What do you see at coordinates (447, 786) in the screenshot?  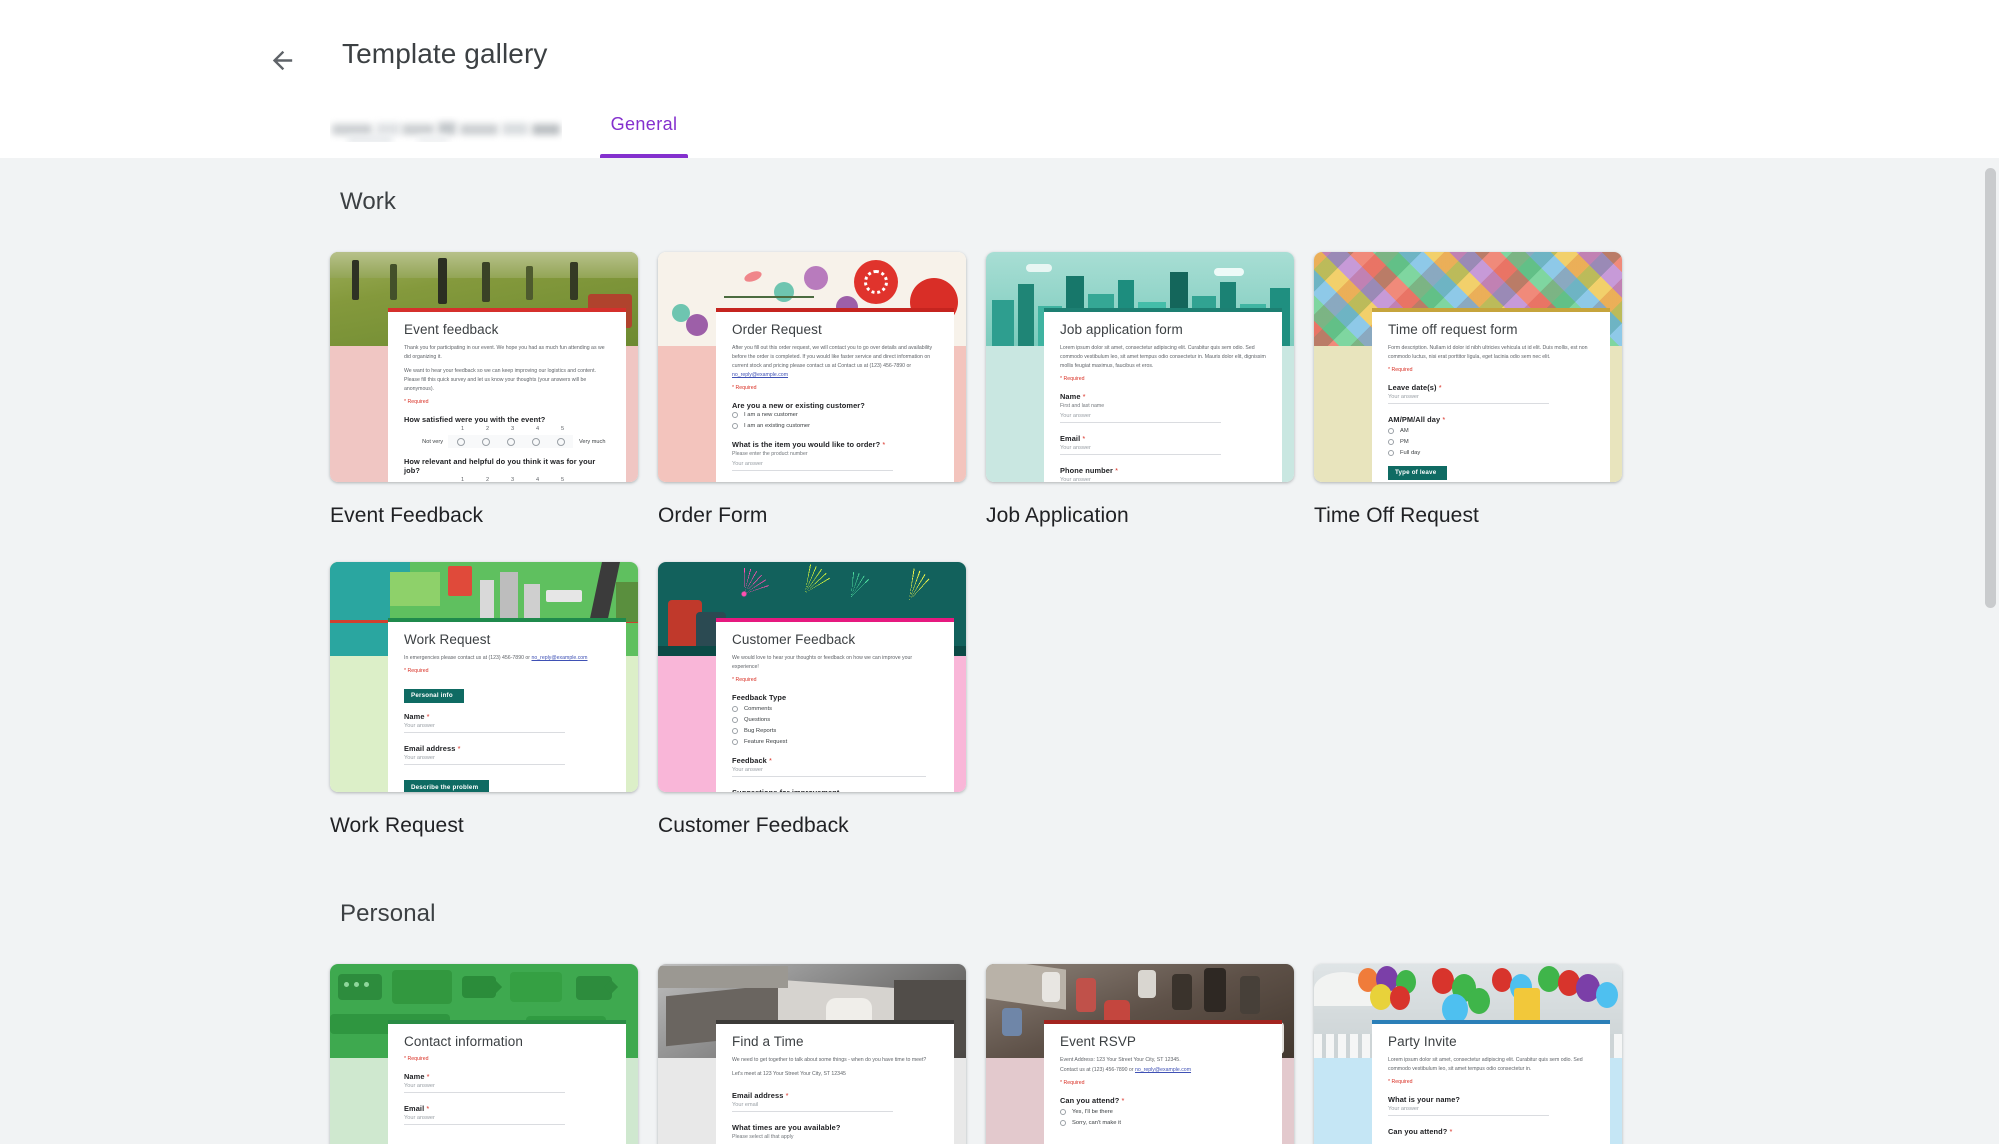 I see `preview-section-tag-2: Describe the problem` at bounding box center [447, 786].